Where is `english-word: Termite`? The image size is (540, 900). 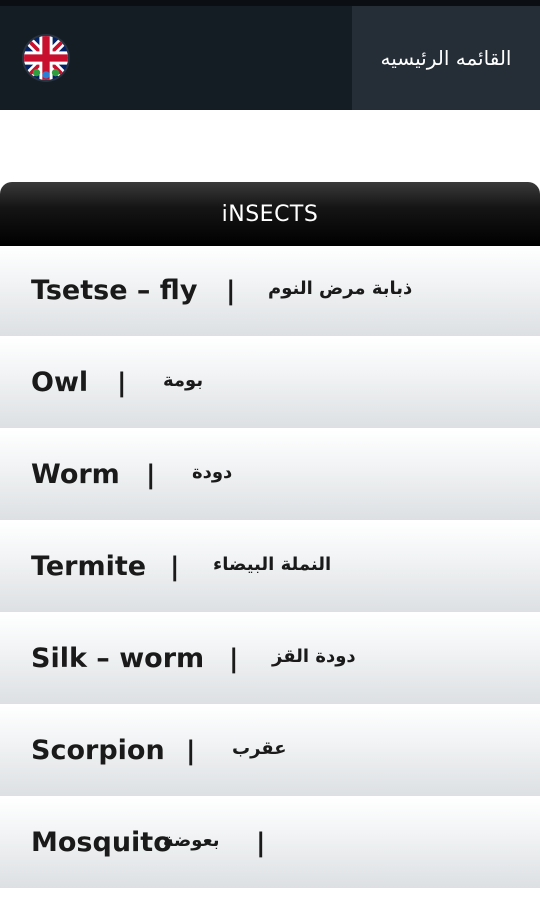
english-word: Termite is located at coordinates (89, 566).